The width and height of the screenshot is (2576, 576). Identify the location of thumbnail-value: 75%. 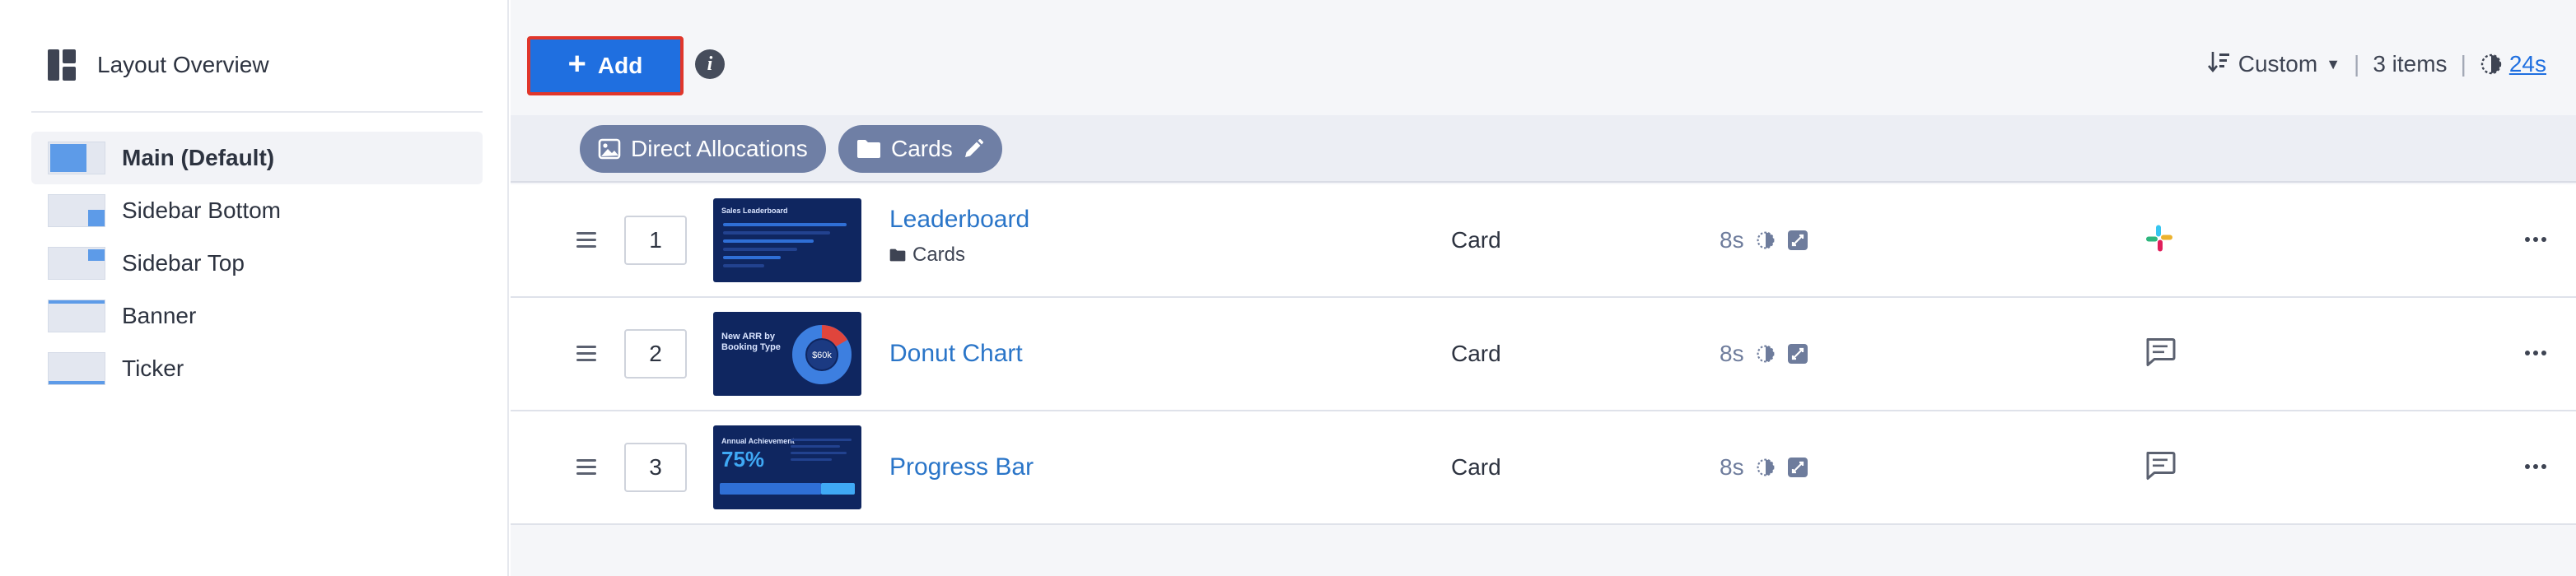
(743, 459).